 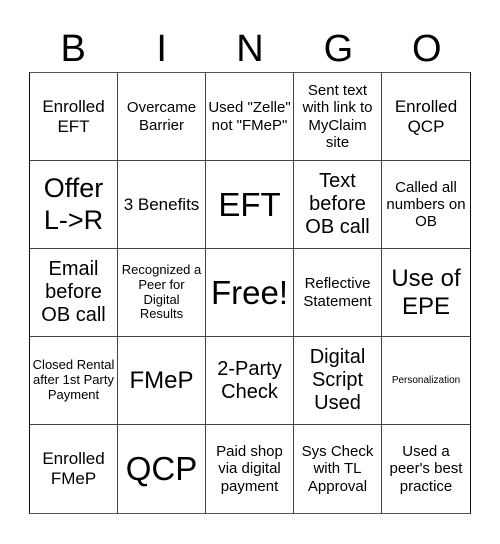 What do you see at coordinates (161, 49) in the screenshot?
I see `header-letter-i: I` at bounding box center [161, 49].